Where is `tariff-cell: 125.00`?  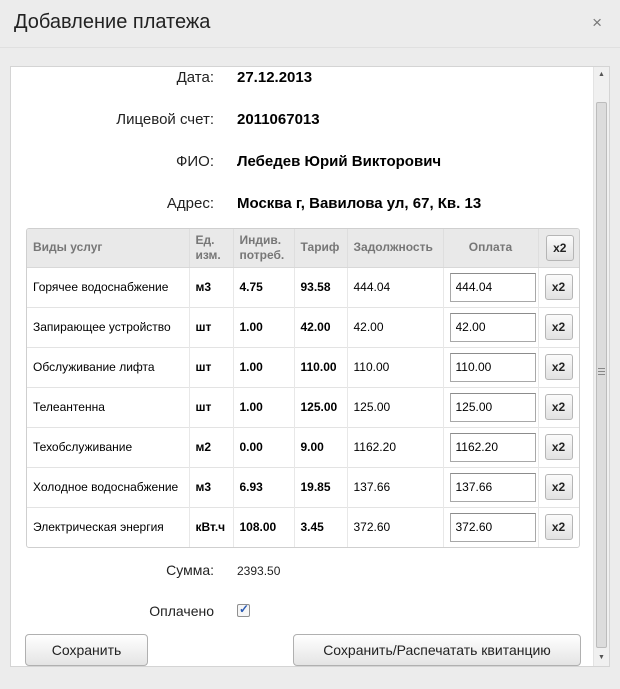
tariff-cell: 125.00 is located at coordinates (320, 406).